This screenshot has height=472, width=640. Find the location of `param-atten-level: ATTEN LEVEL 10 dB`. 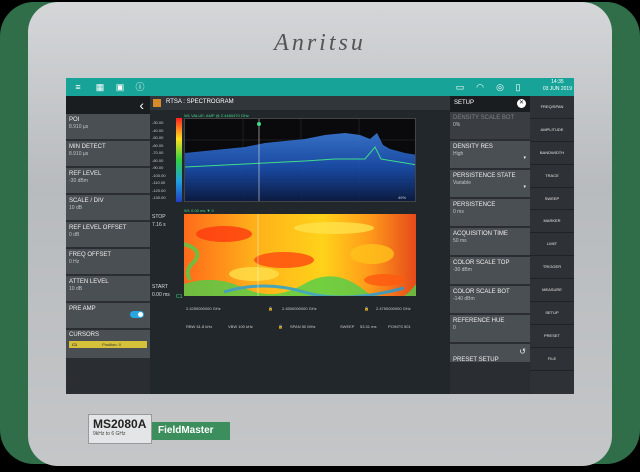

param-atten-level: ATTEN LEVEL 10 dB is located at coordinates (108, 289).